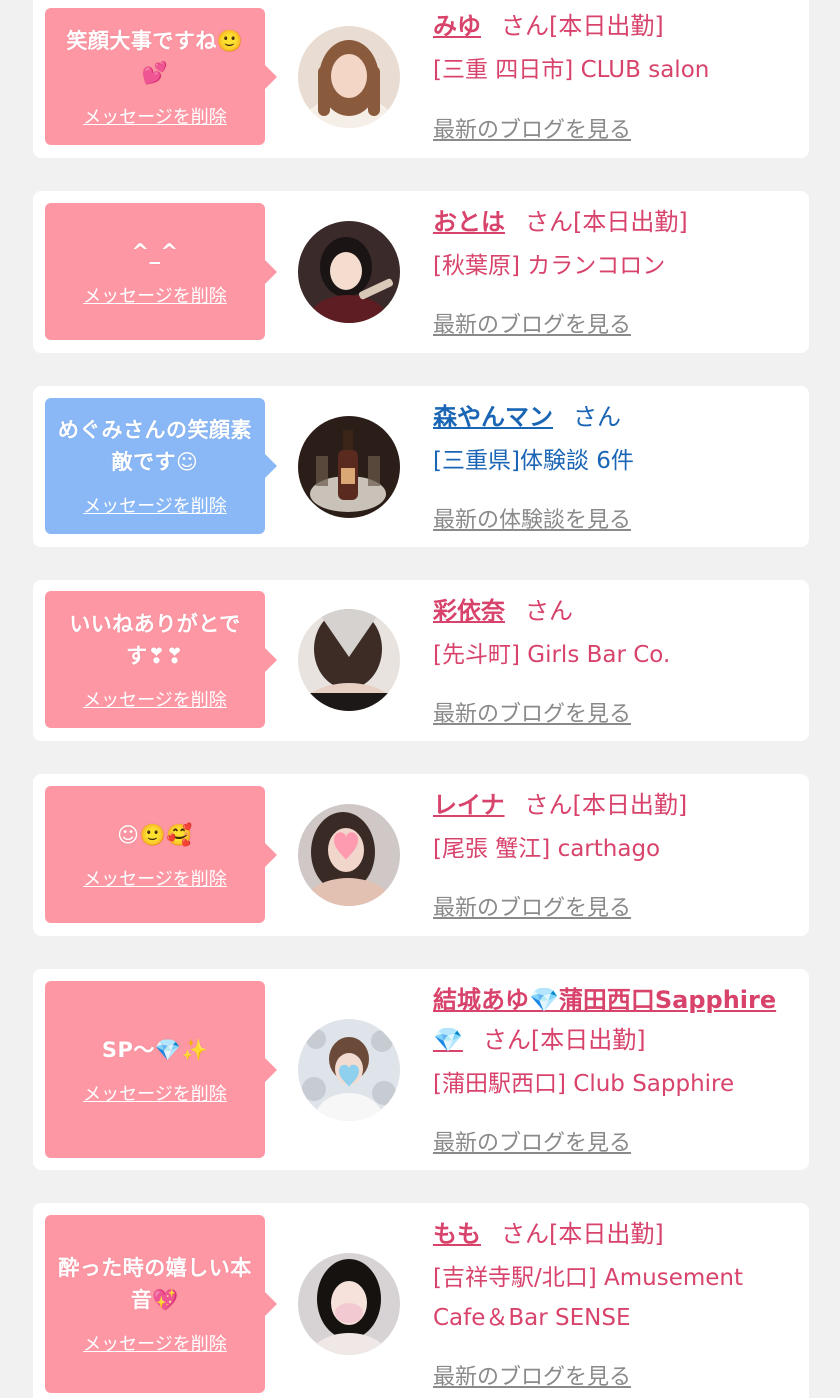  What do you see at coordinates (457, 26) in the screenshot?
I see `cast-name-link: みゆ` at bounding box center [457, 26].